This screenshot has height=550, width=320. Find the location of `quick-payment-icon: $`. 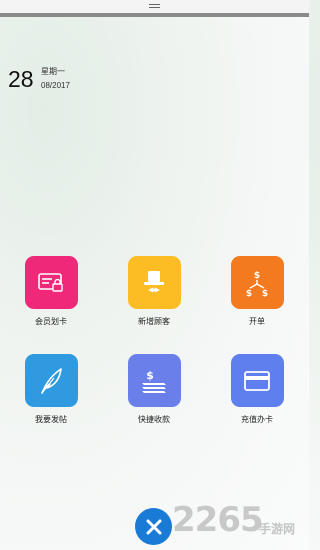

quick-payment-icon: $ is located at coordinates (154, 380).